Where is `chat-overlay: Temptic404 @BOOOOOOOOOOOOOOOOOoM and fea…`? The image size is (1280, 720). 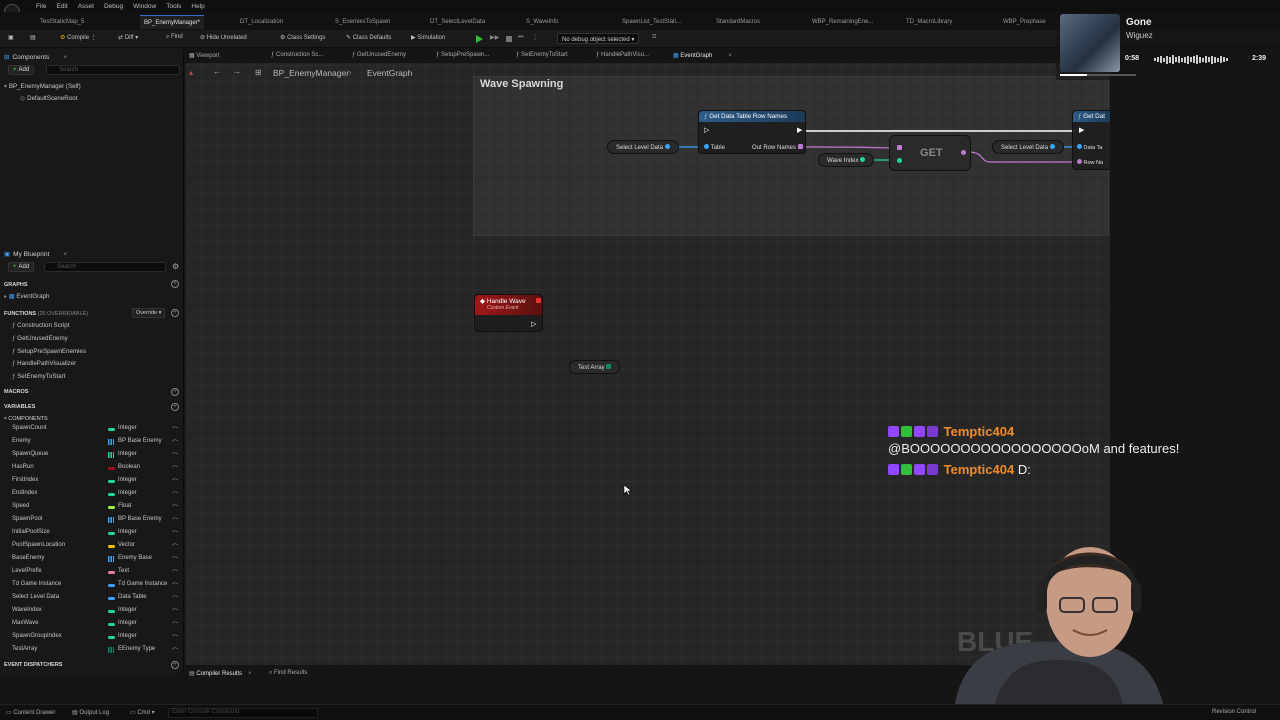 chat-overlay: Temptic404 @BOOOOOOOOOOOOOOOOOoM and fea… is located at coordinates (1083, 454).